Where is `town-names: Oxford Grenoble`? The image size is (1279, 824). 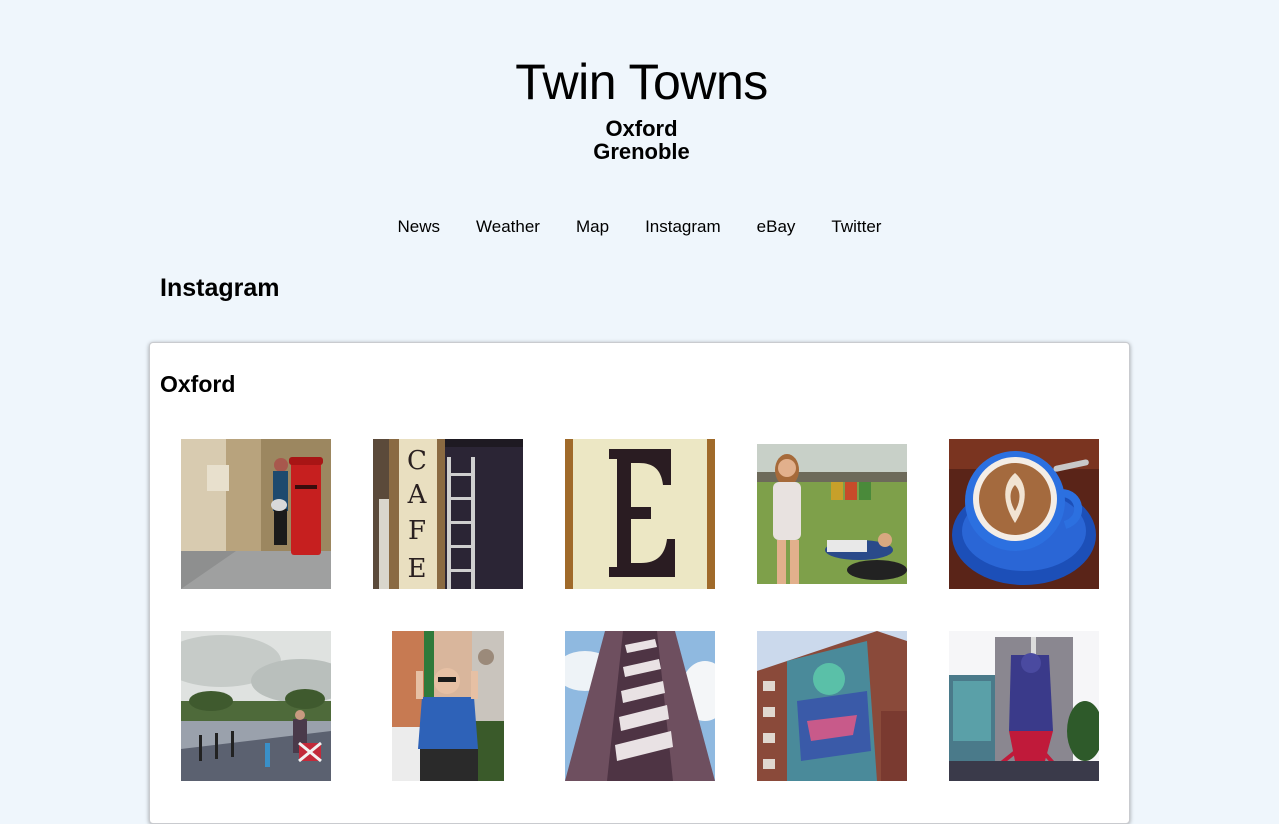 town-names: Oxford Grenoble is located at coordinates (639, 140).